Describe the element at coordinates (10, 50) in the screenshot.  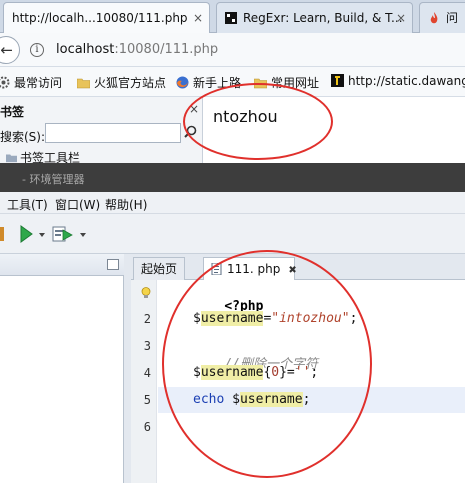
I see `back-arrow-icon: ←` at that location.